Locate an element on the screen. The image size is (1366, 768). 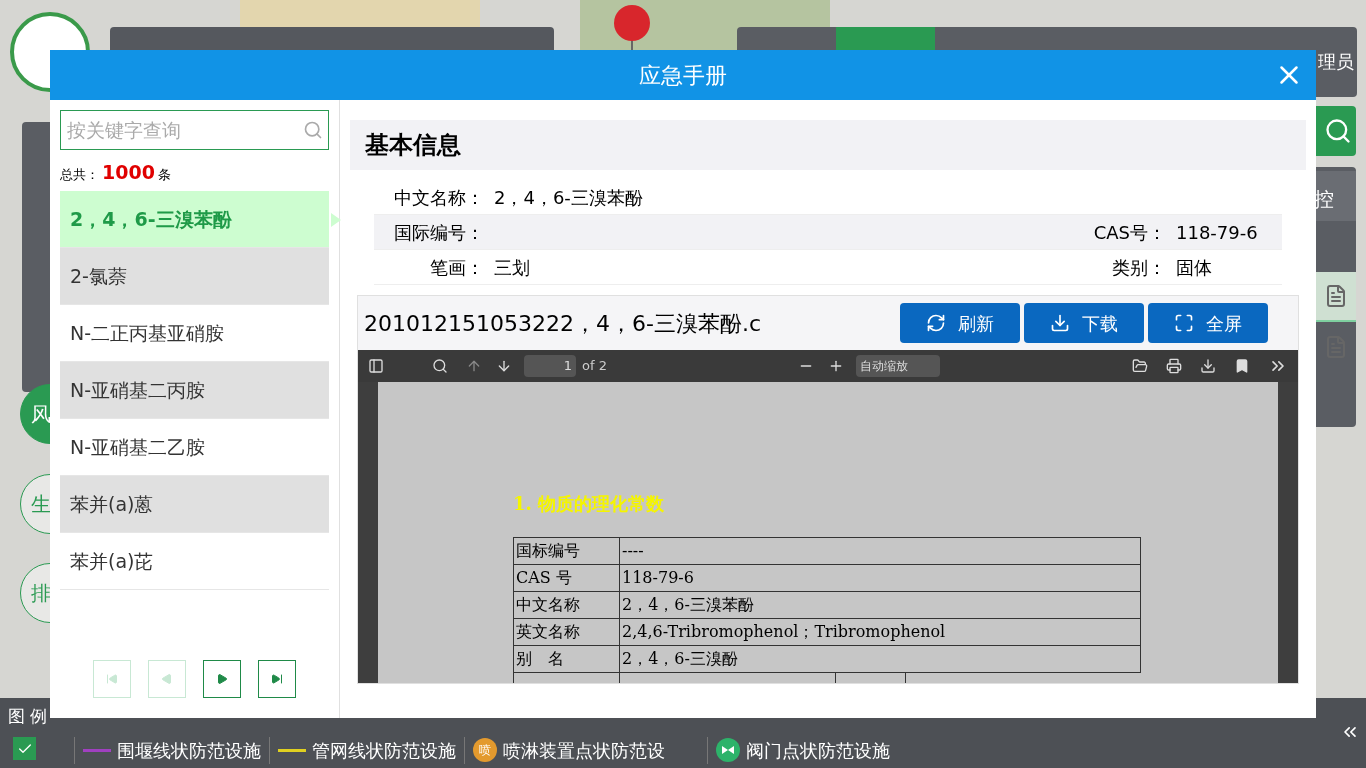
legend-checkbox is located at coordinates (24, 748).